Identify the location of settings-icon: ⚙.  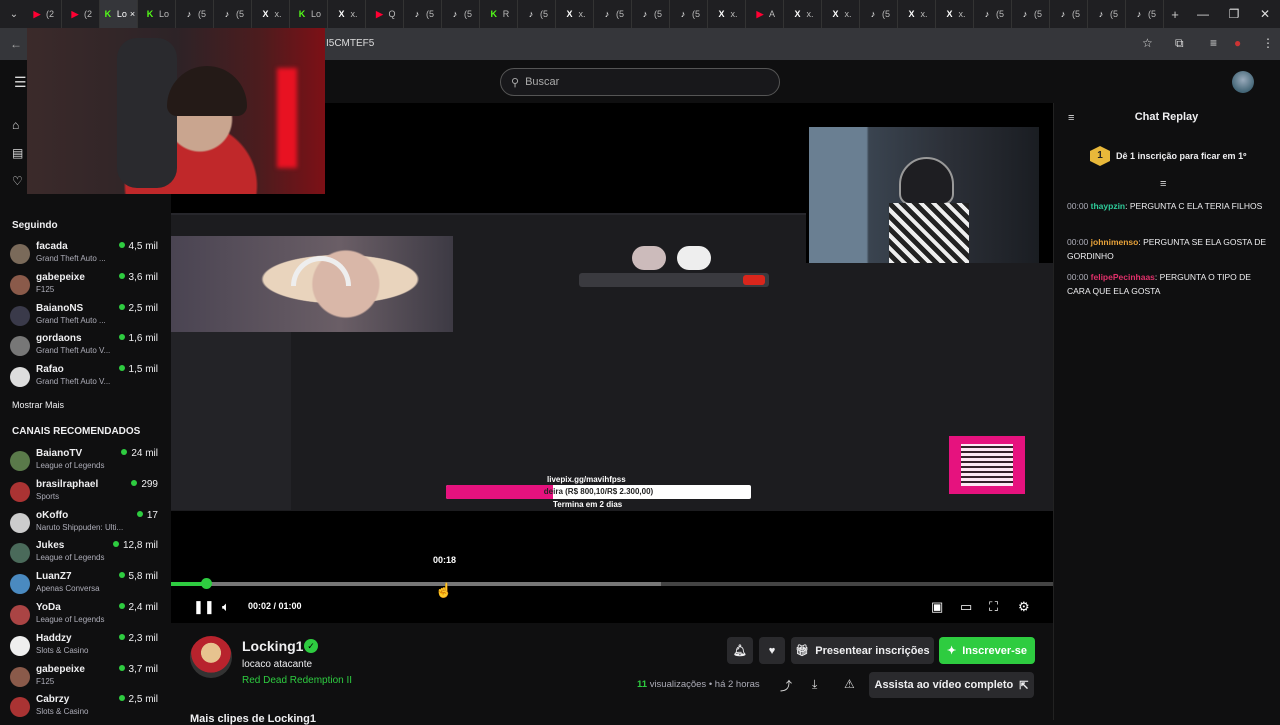
(1024, 607).